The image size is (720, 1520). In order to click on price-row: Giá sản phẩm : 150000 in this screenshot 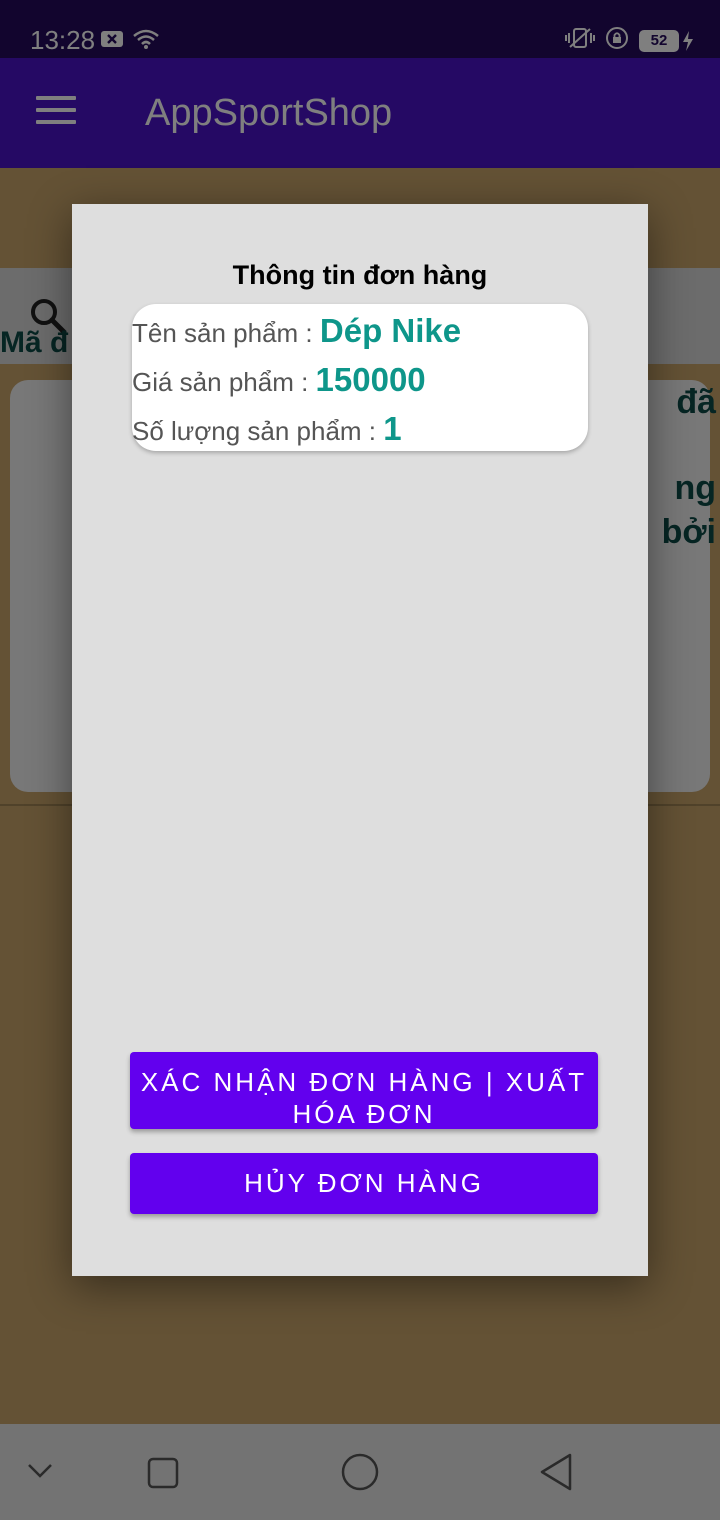, I will do `click(360, 385)`.